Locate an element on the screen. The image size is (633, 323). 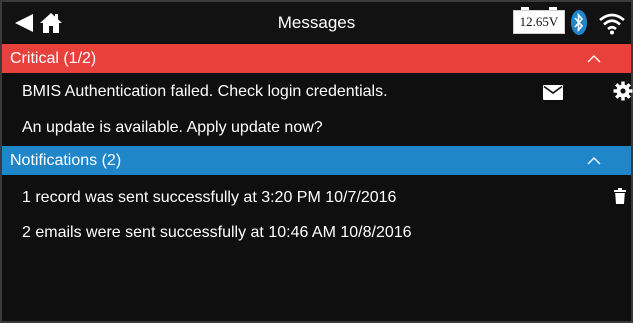
battery-voltage: 12.65V is located at coordinates (539, 20).